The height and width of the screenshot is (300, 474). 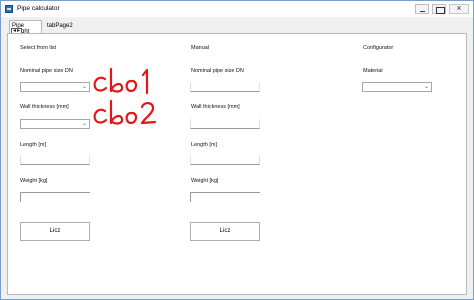 I want to click on manual-nominal-size-input, so click(x=225, y=87).